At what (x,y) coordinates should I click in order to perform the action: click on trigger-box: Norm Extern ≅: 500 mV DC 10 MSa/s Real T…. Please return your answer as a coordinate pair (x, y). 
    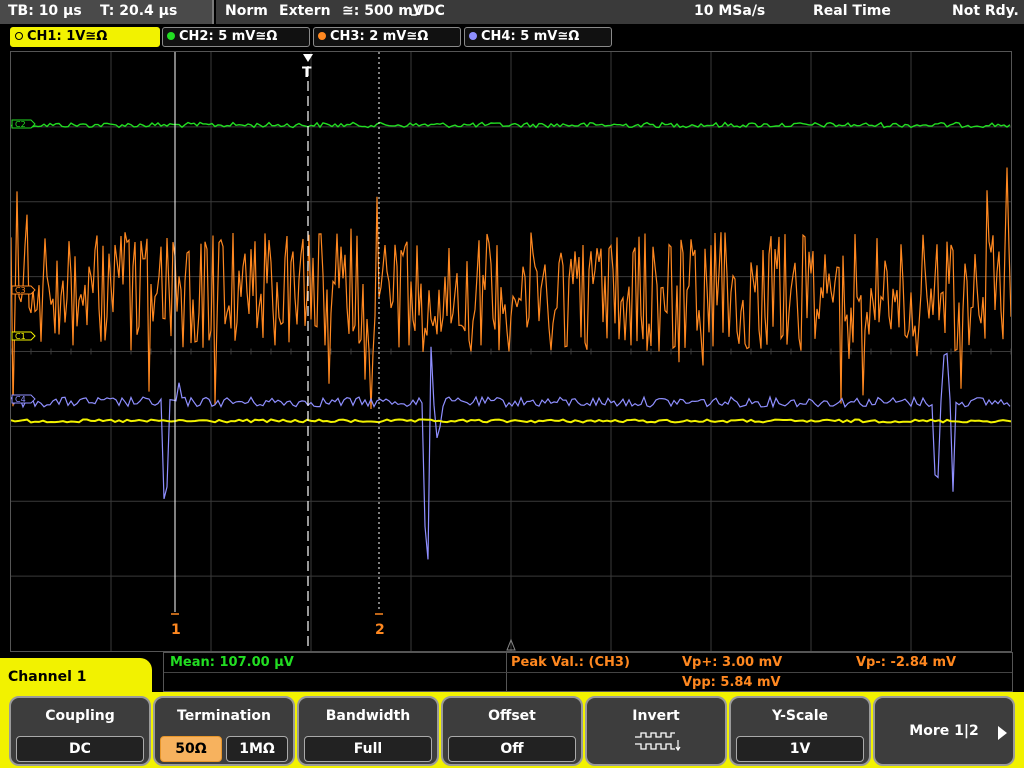
    Looking at the image, I should click on (620, 12).